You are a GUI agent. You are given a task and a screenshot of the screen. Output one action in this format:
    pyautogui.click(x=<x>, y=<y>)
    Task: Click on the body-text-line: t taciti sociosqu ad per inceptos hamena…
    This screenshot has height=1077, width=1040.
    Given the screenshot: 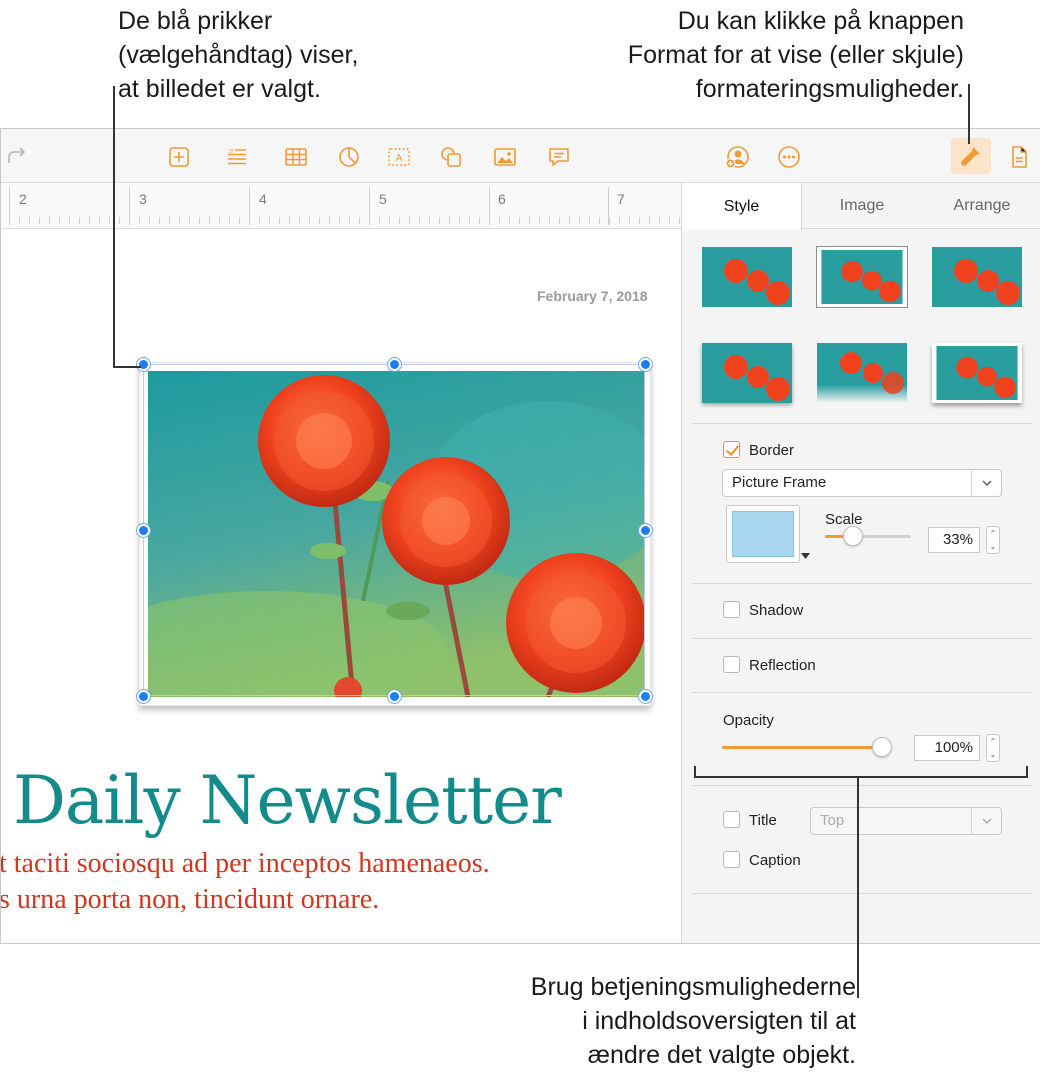 What is the action you would take?
    pyautogui.click(x=245, y=864)
    